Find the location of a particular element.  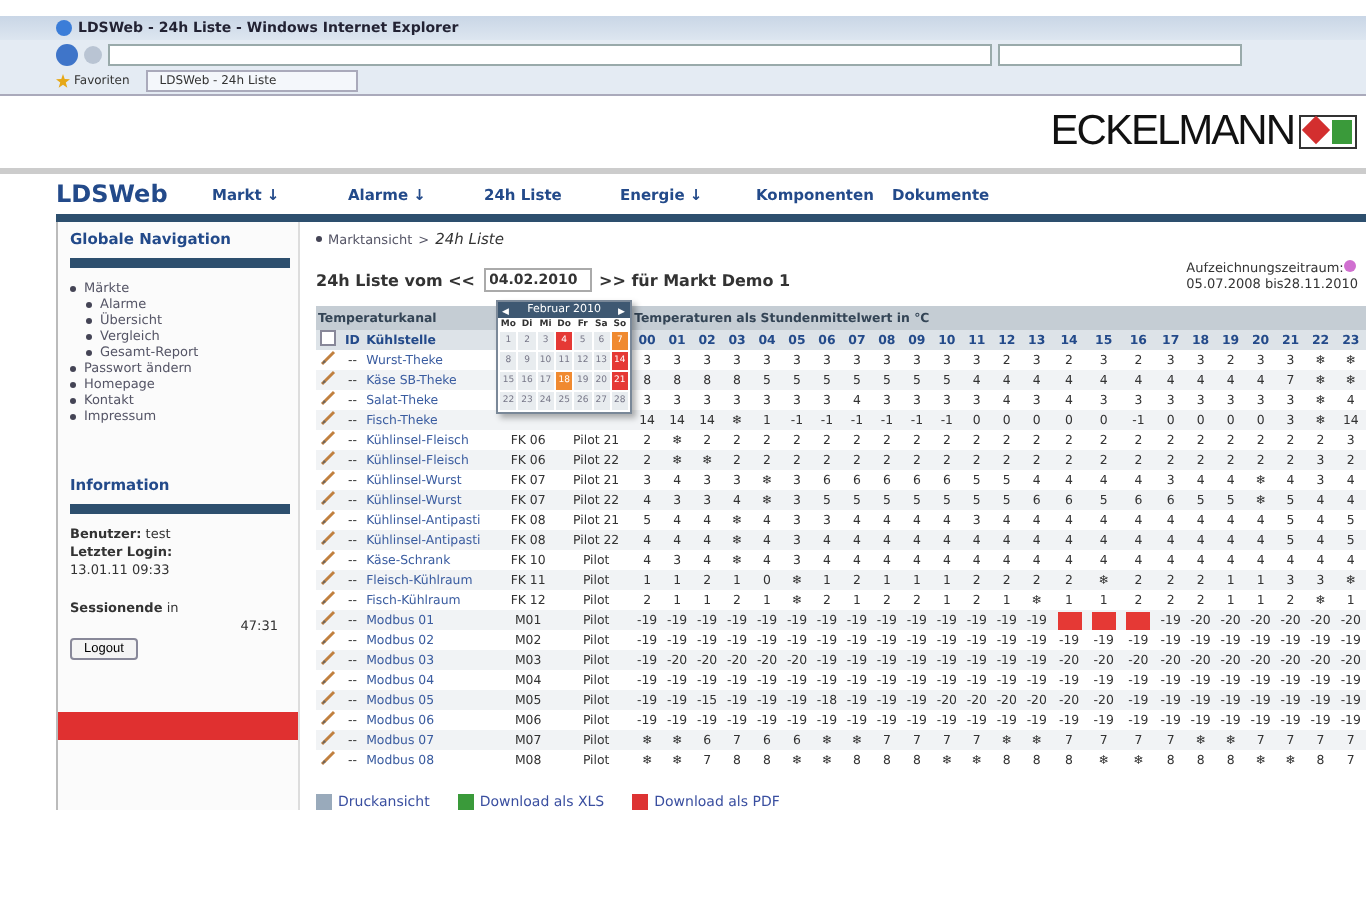

company-logo: ECKELMANN is located at coordinates (1172, 132).